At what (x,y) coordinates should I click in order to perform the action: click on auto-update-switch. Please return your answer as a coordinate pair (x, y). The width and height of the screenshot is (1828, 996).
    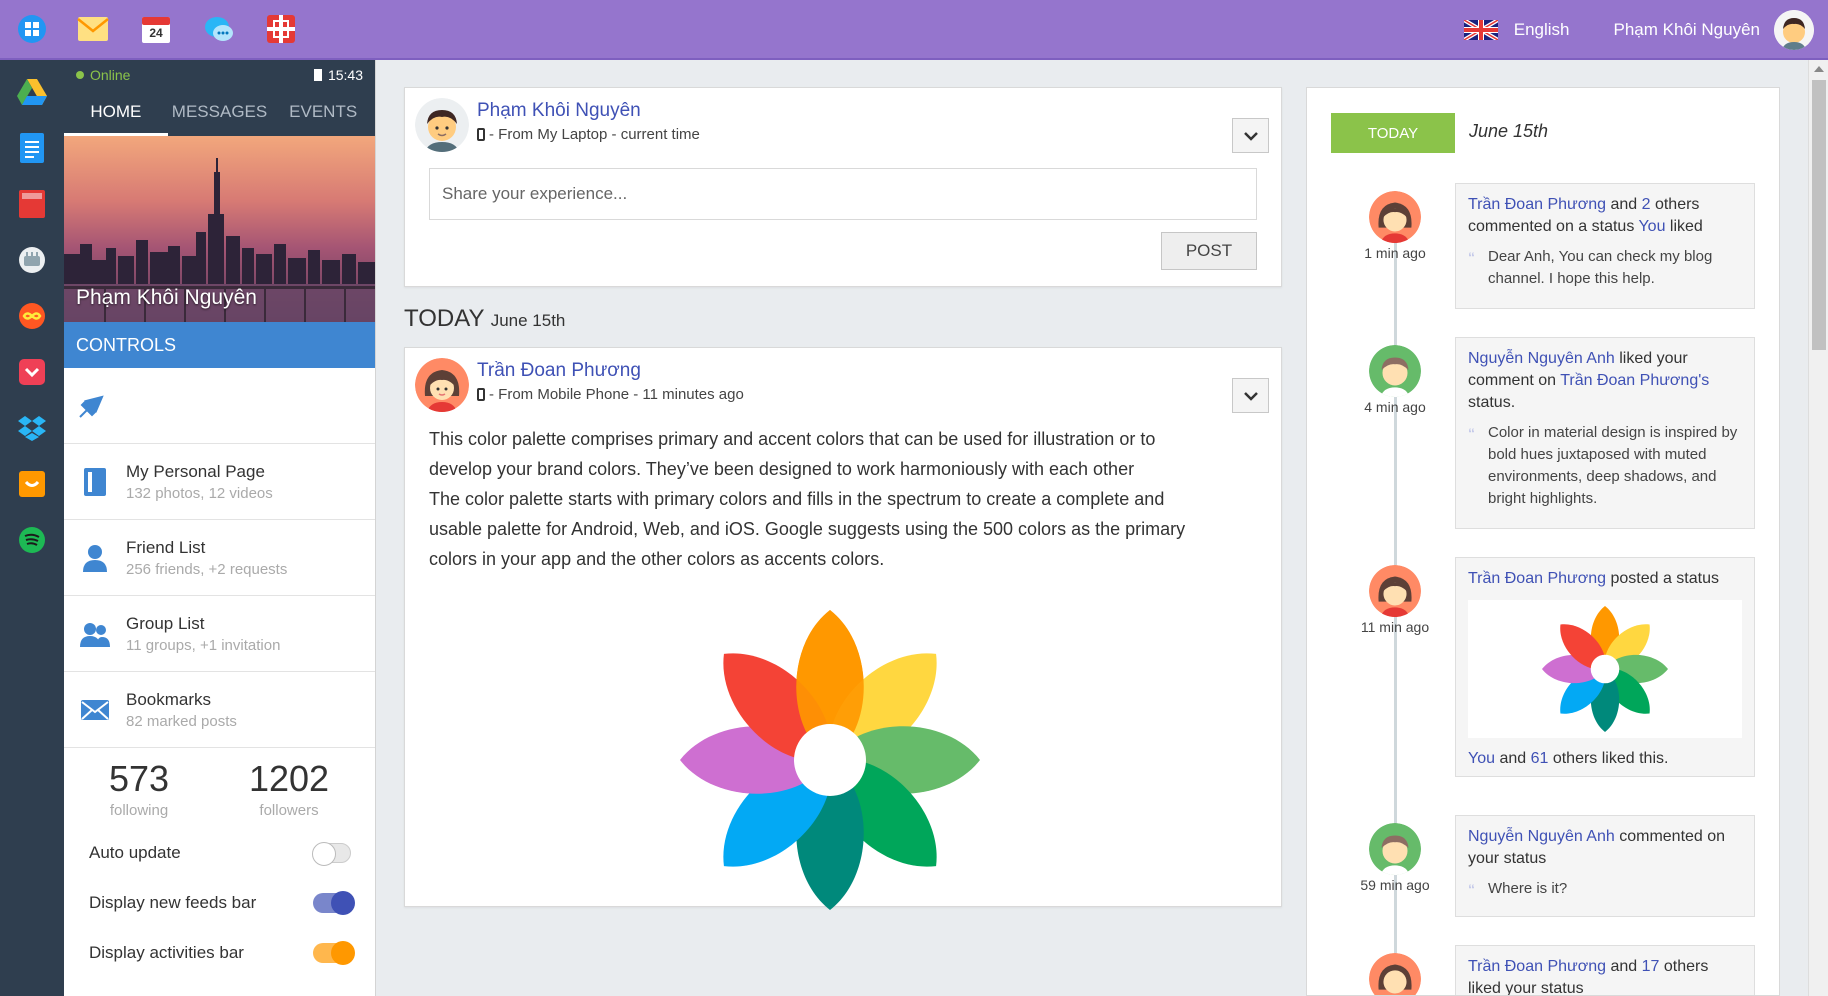
    Looking at the image, I should click on (331, 854).